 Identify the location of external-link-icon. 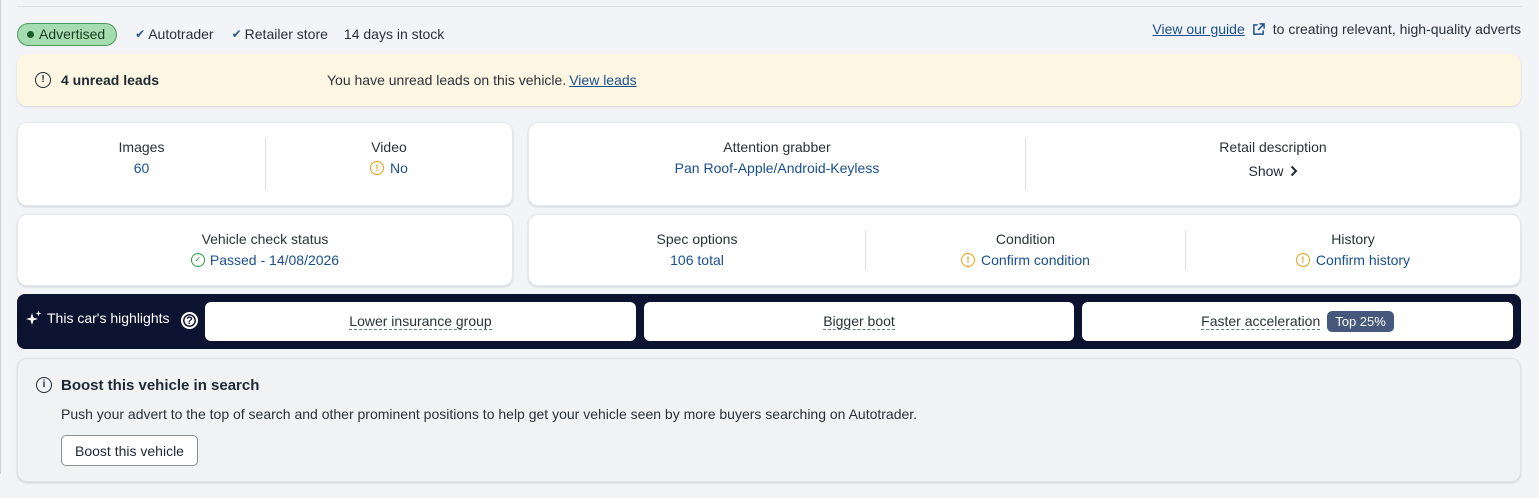
(1258, 28).